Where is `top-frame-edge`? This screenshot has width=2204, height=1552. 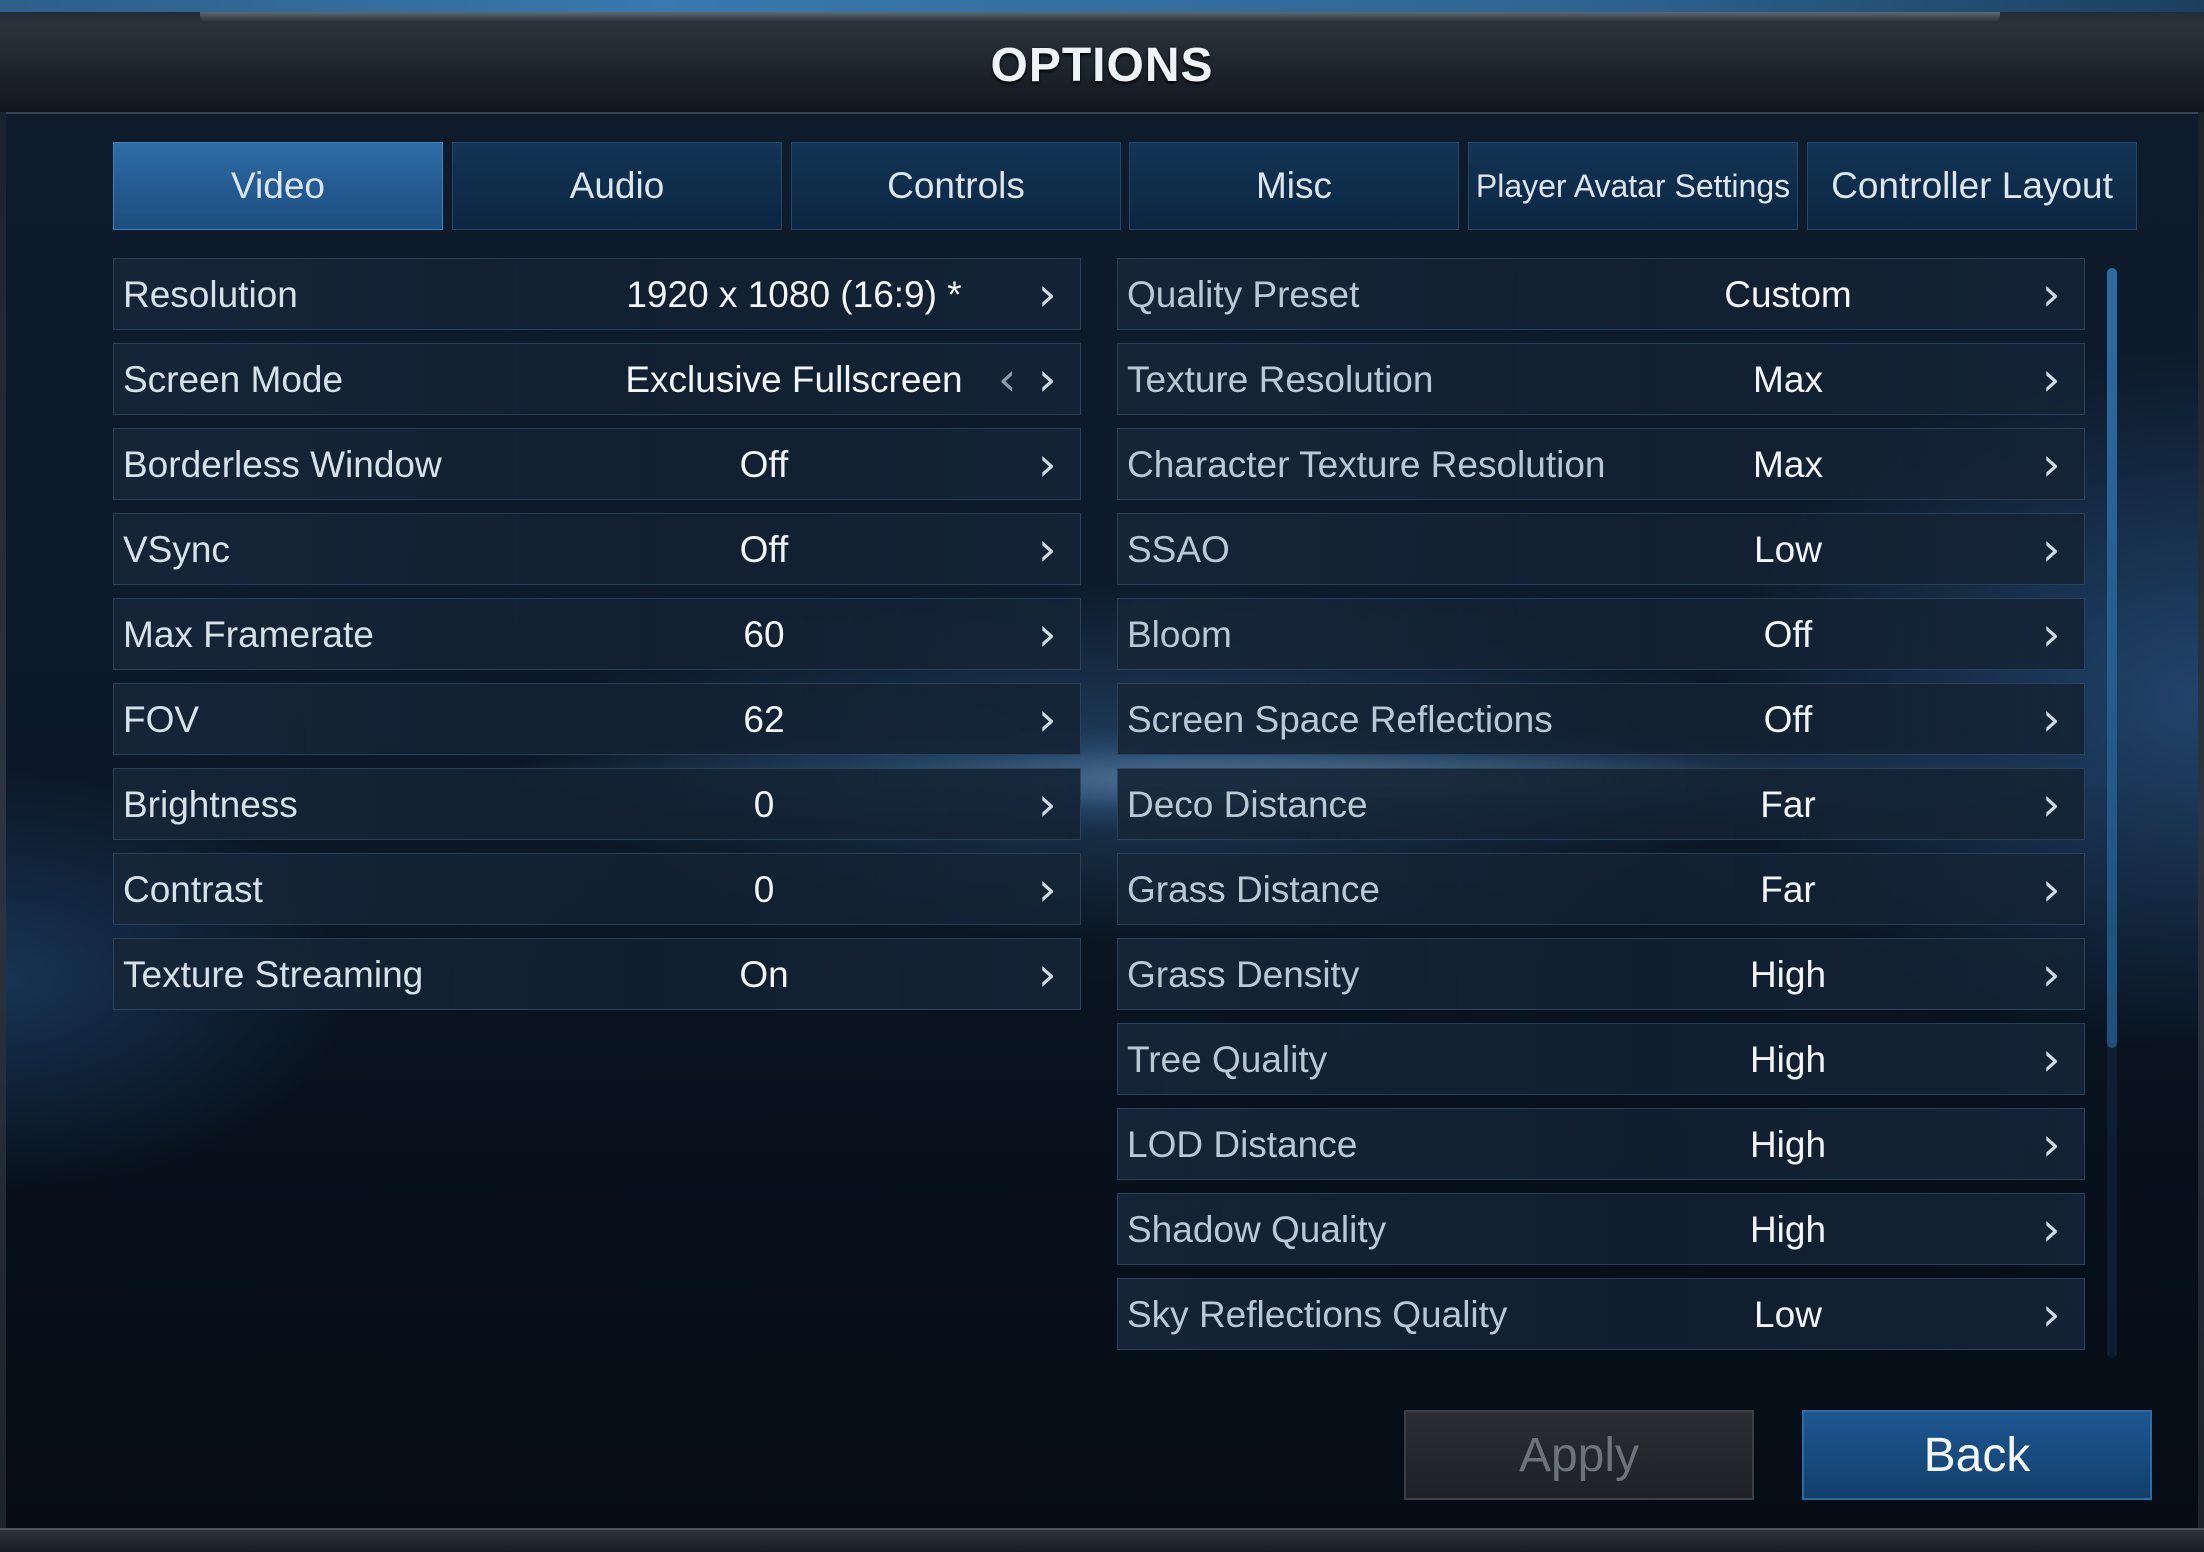 top-frame-edge is located at coordinates (1102, 6).